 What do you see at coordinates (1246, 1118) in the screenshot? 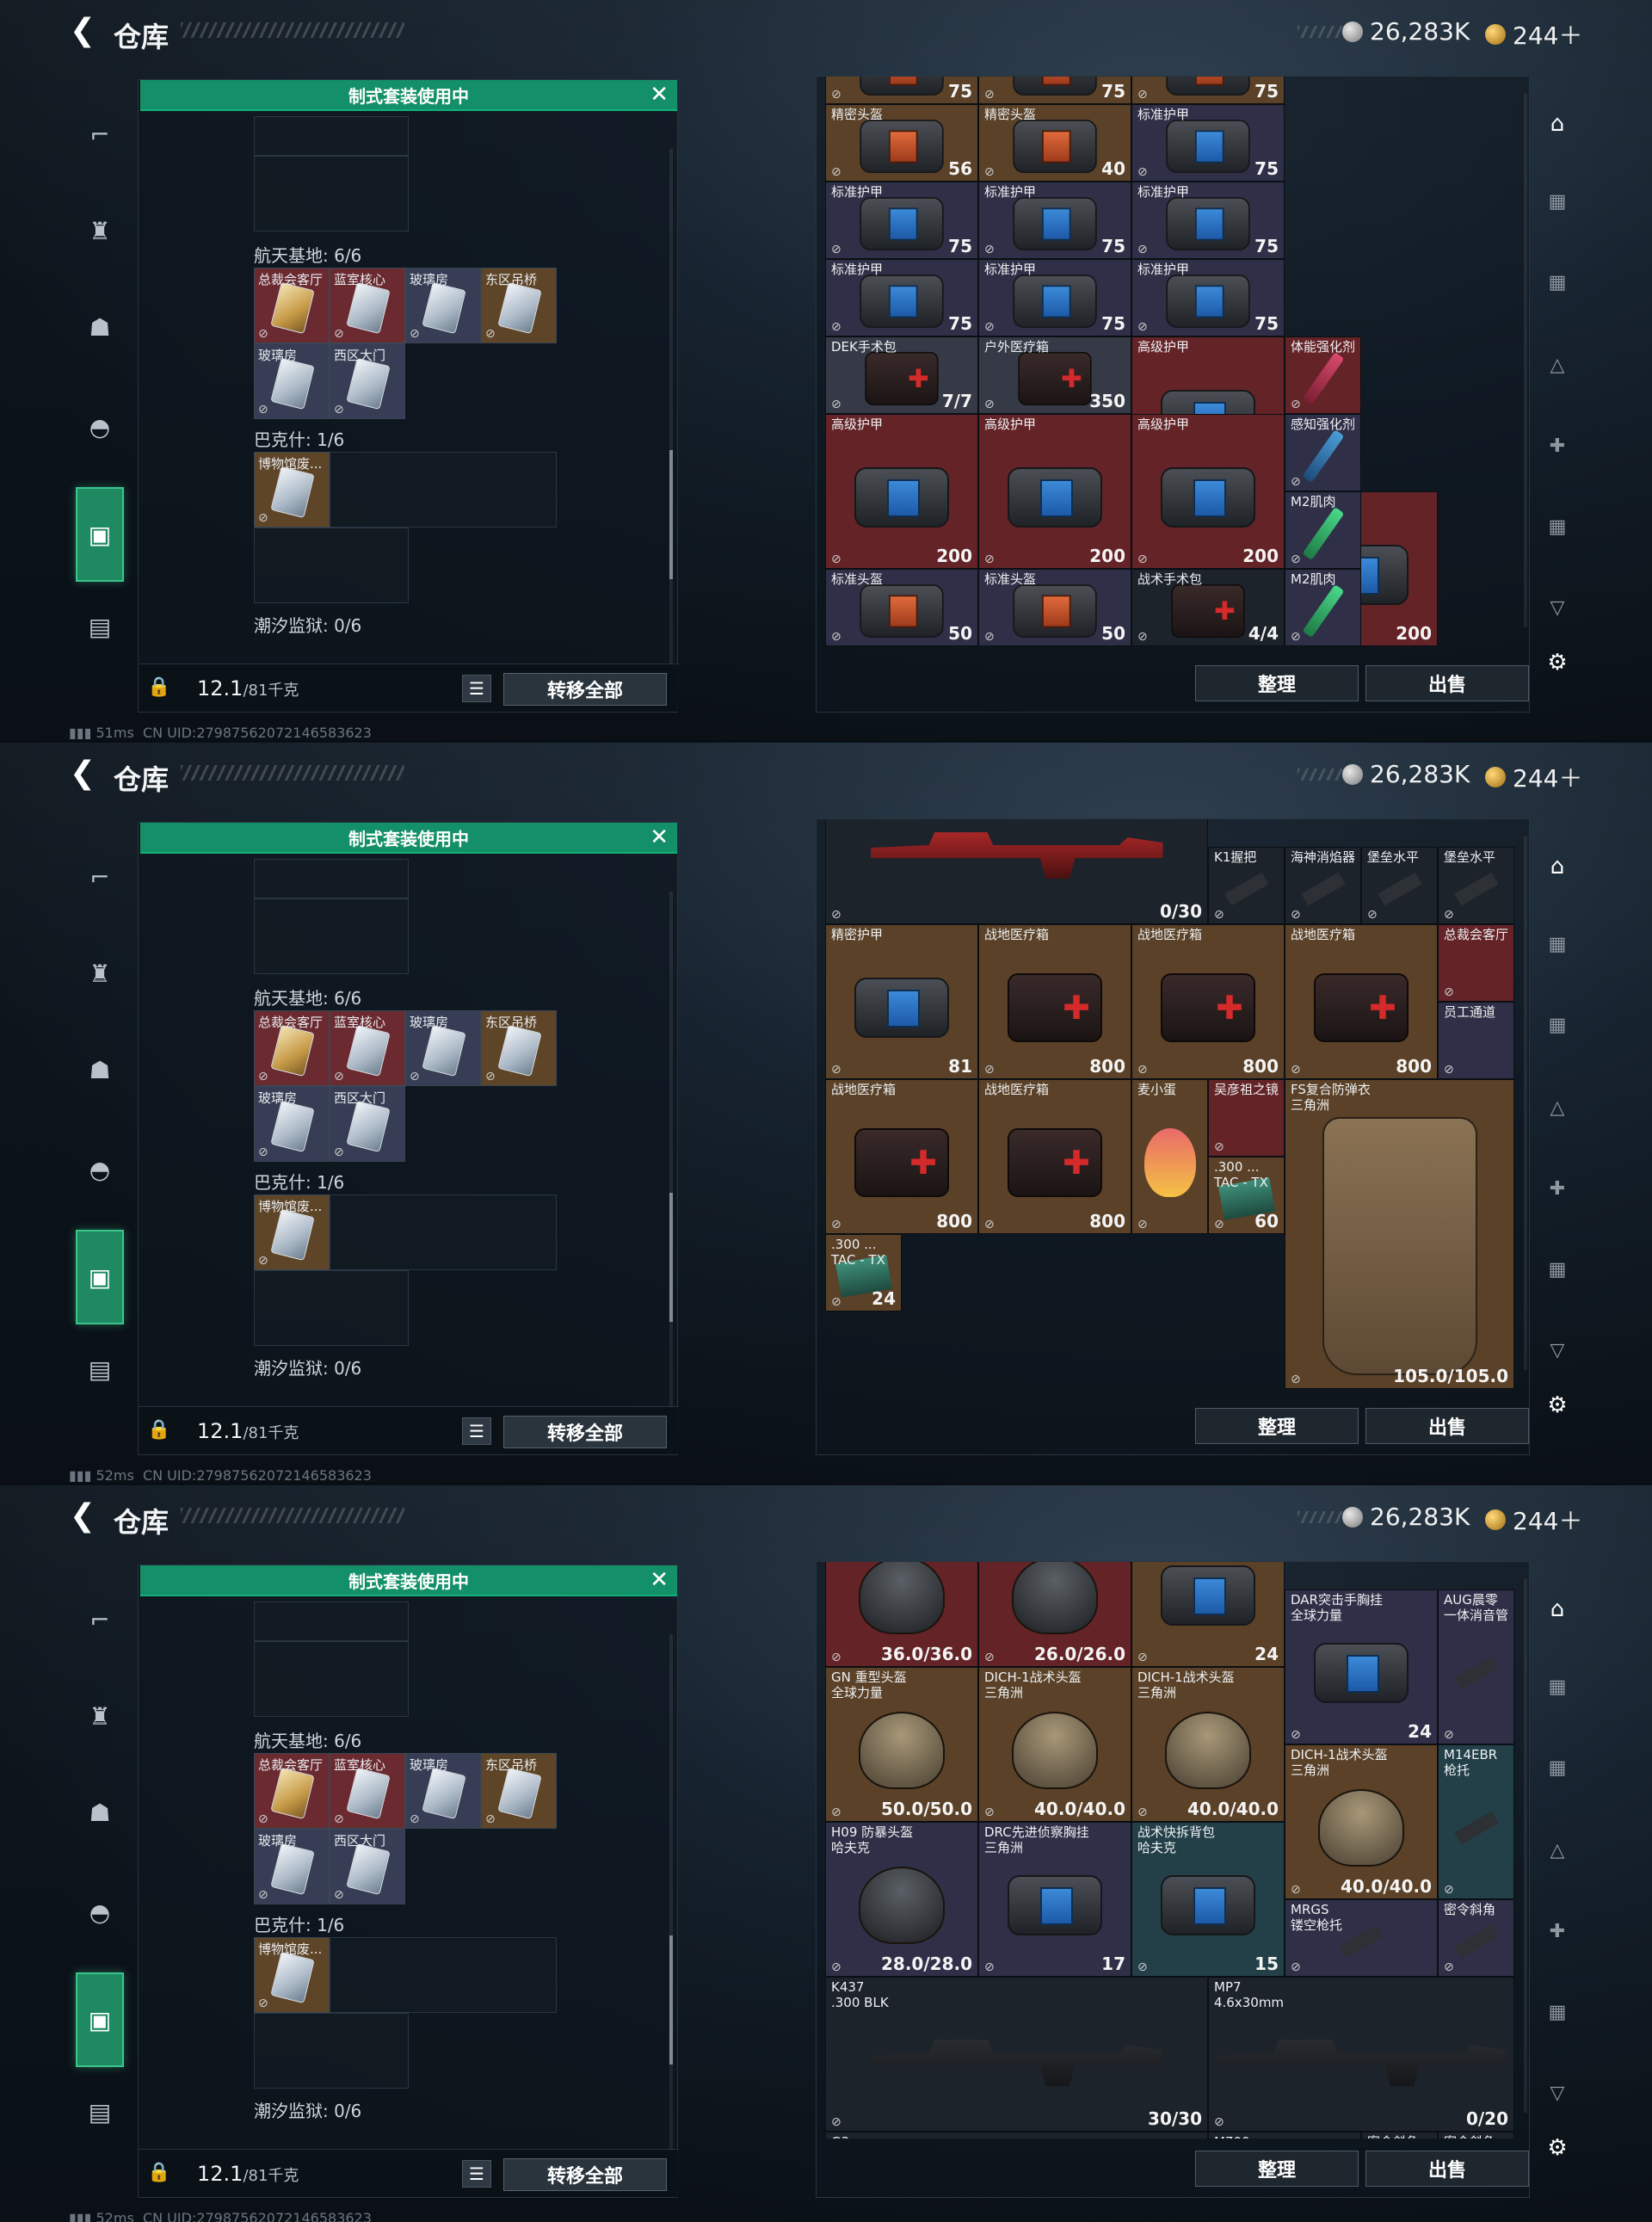
I see `inventory-item: 吴彦祖之镜 ⊘` at bounding box center [1246, 1118].